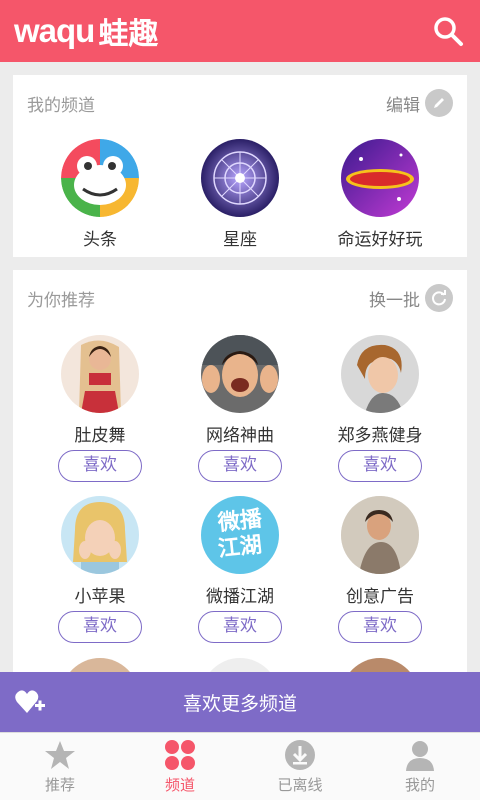 Image resolution: width=480 pixels, height=800 pixels. I want to click on recommend-item: 网络神曲 喜欢, so click(240, 408).